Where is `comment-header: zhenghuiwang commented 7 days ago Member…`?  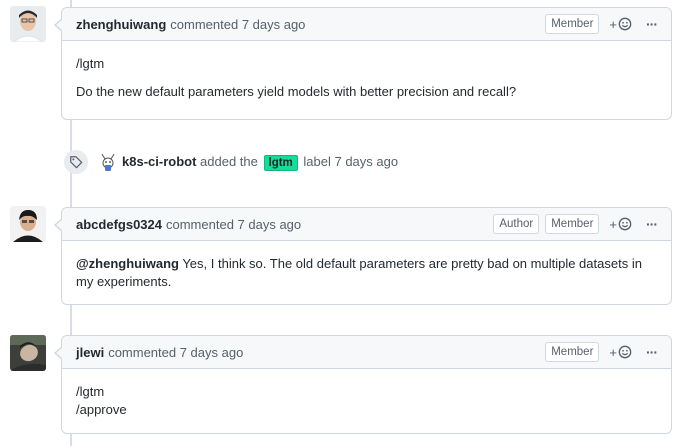 comment-header: zhenghuiwang commented 7 days ago Member… is located at coordinates (362, 24).